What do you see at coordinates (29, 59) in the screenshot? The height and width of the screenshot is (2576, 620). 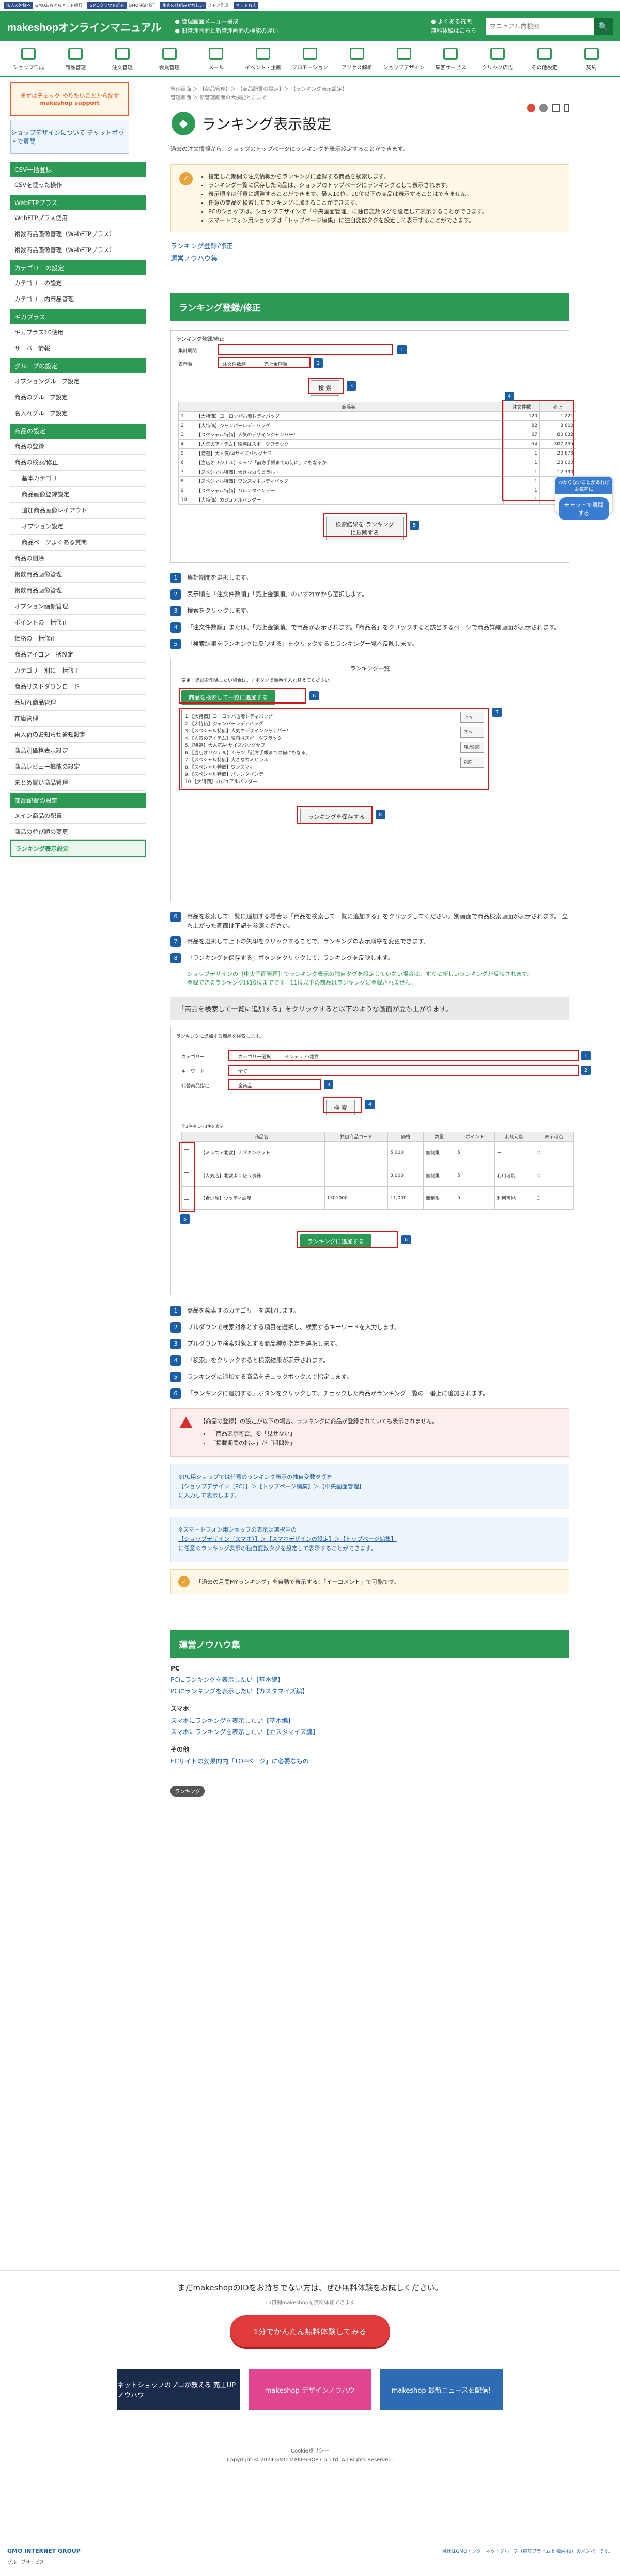 I see `nav-item-shop: ショップ作成` at bounding box center [29, 59].